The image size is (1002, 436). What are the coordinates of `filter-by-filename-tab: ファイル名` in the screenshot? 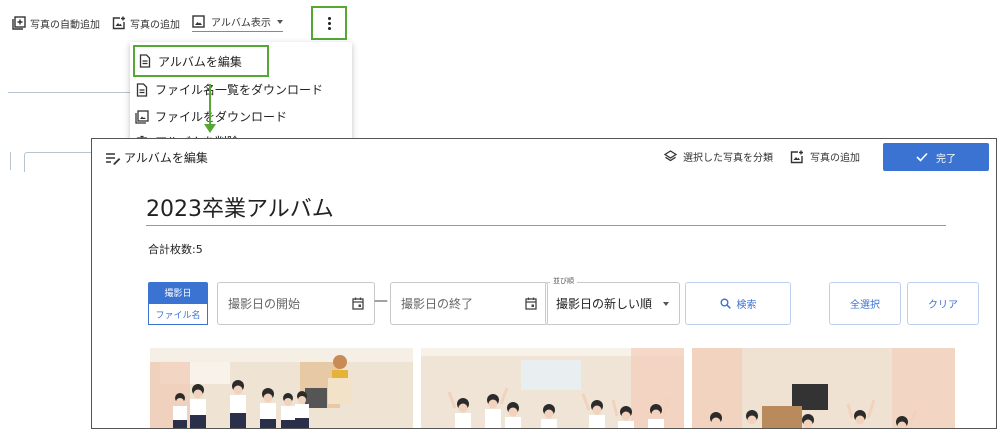 It's located at (178, 314).